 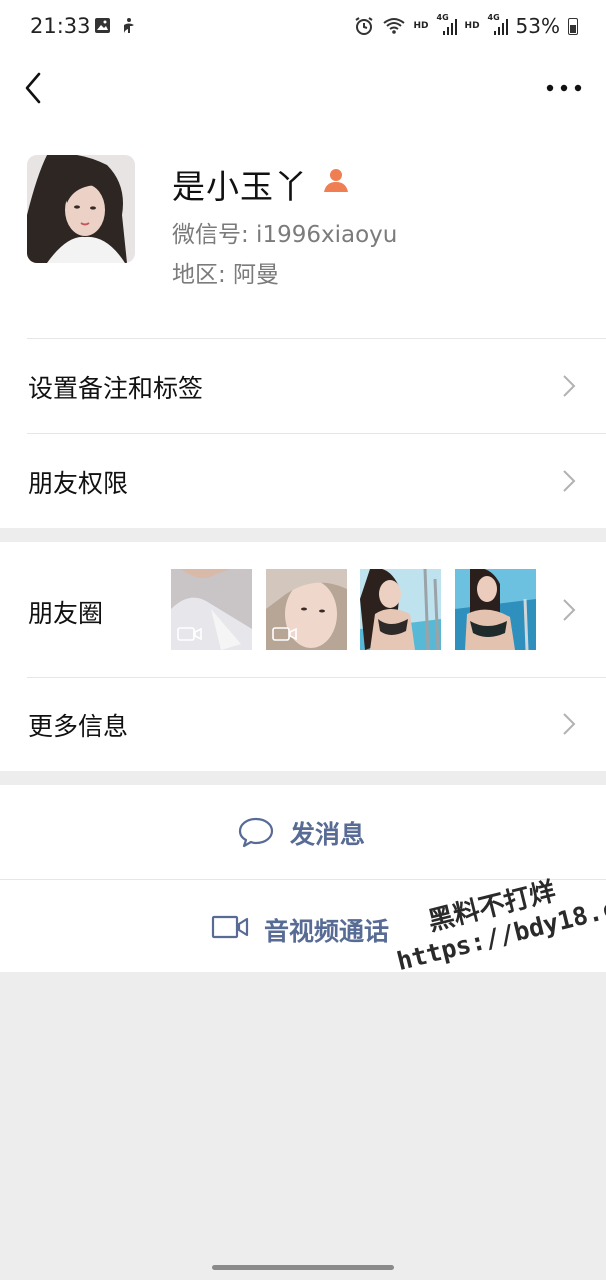 What do you see at coordinates (303, 28) in the screenshot?
I see `status-bar: 21:33 HD 4G HD 4G 53%` at bounding box center [303, 28].